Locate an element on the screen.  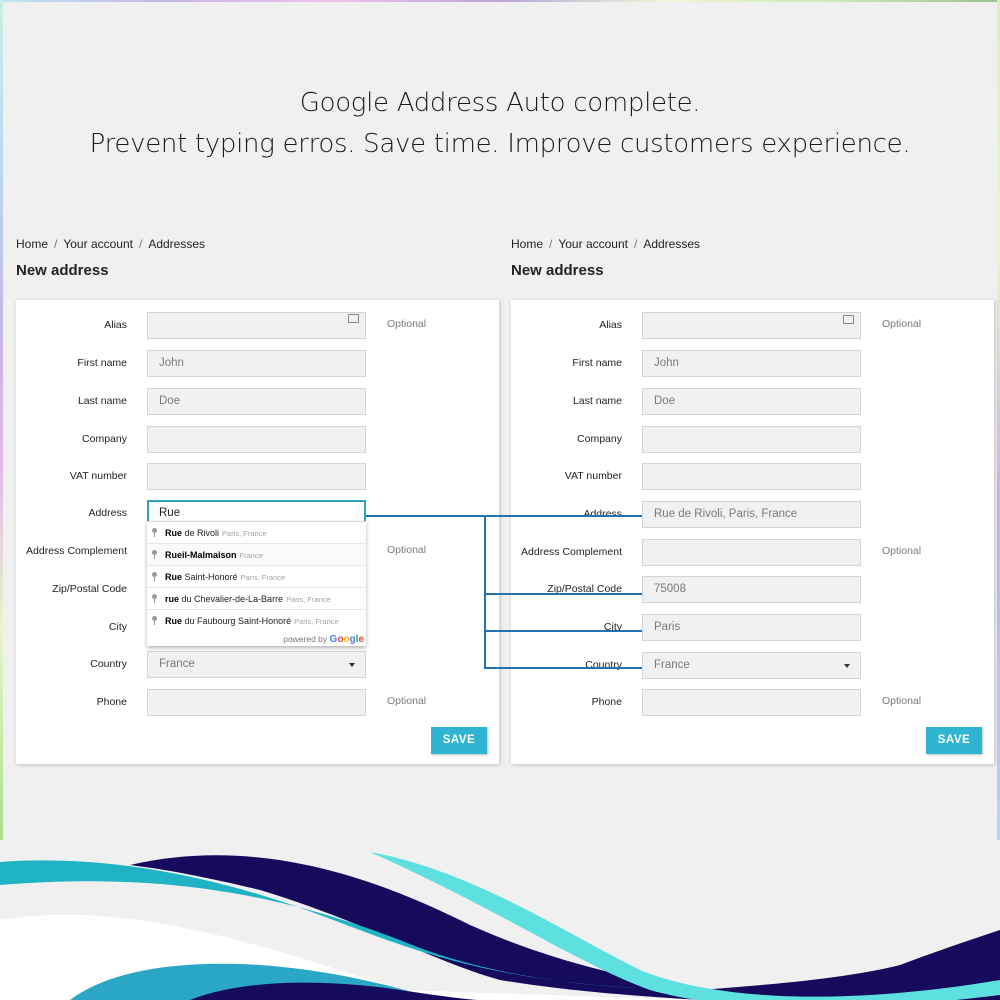
form-row-last-name: Last name Doe is located at coordinates (257, 402).